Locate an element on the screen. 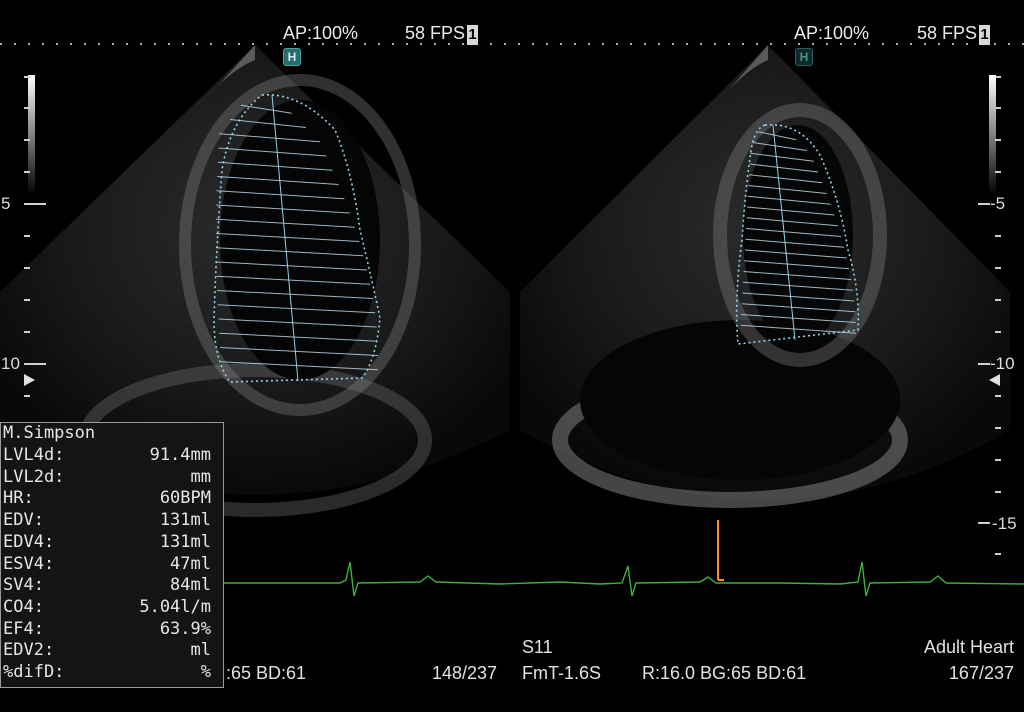 The height and width of the screenshot is (712, 1024). ecg-cursor is located at coordinates (720, 550).